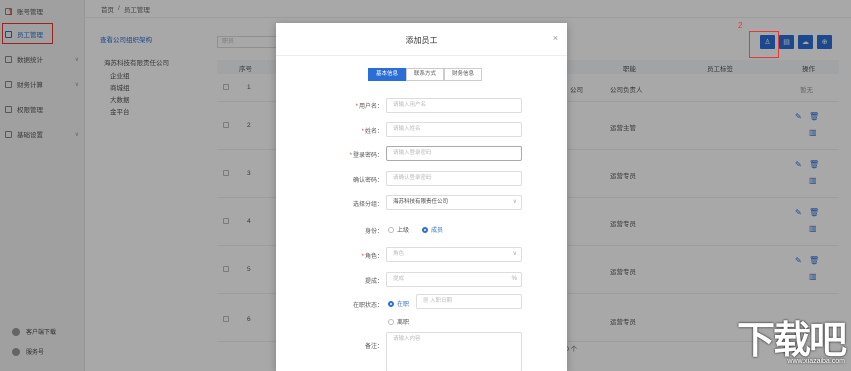 Image resolution: width=851 pixels, height=371 pixels. Describe the element at coordinates (398, 321) in the screenshot. I see `status-radio-resigned: 离职` at that location.